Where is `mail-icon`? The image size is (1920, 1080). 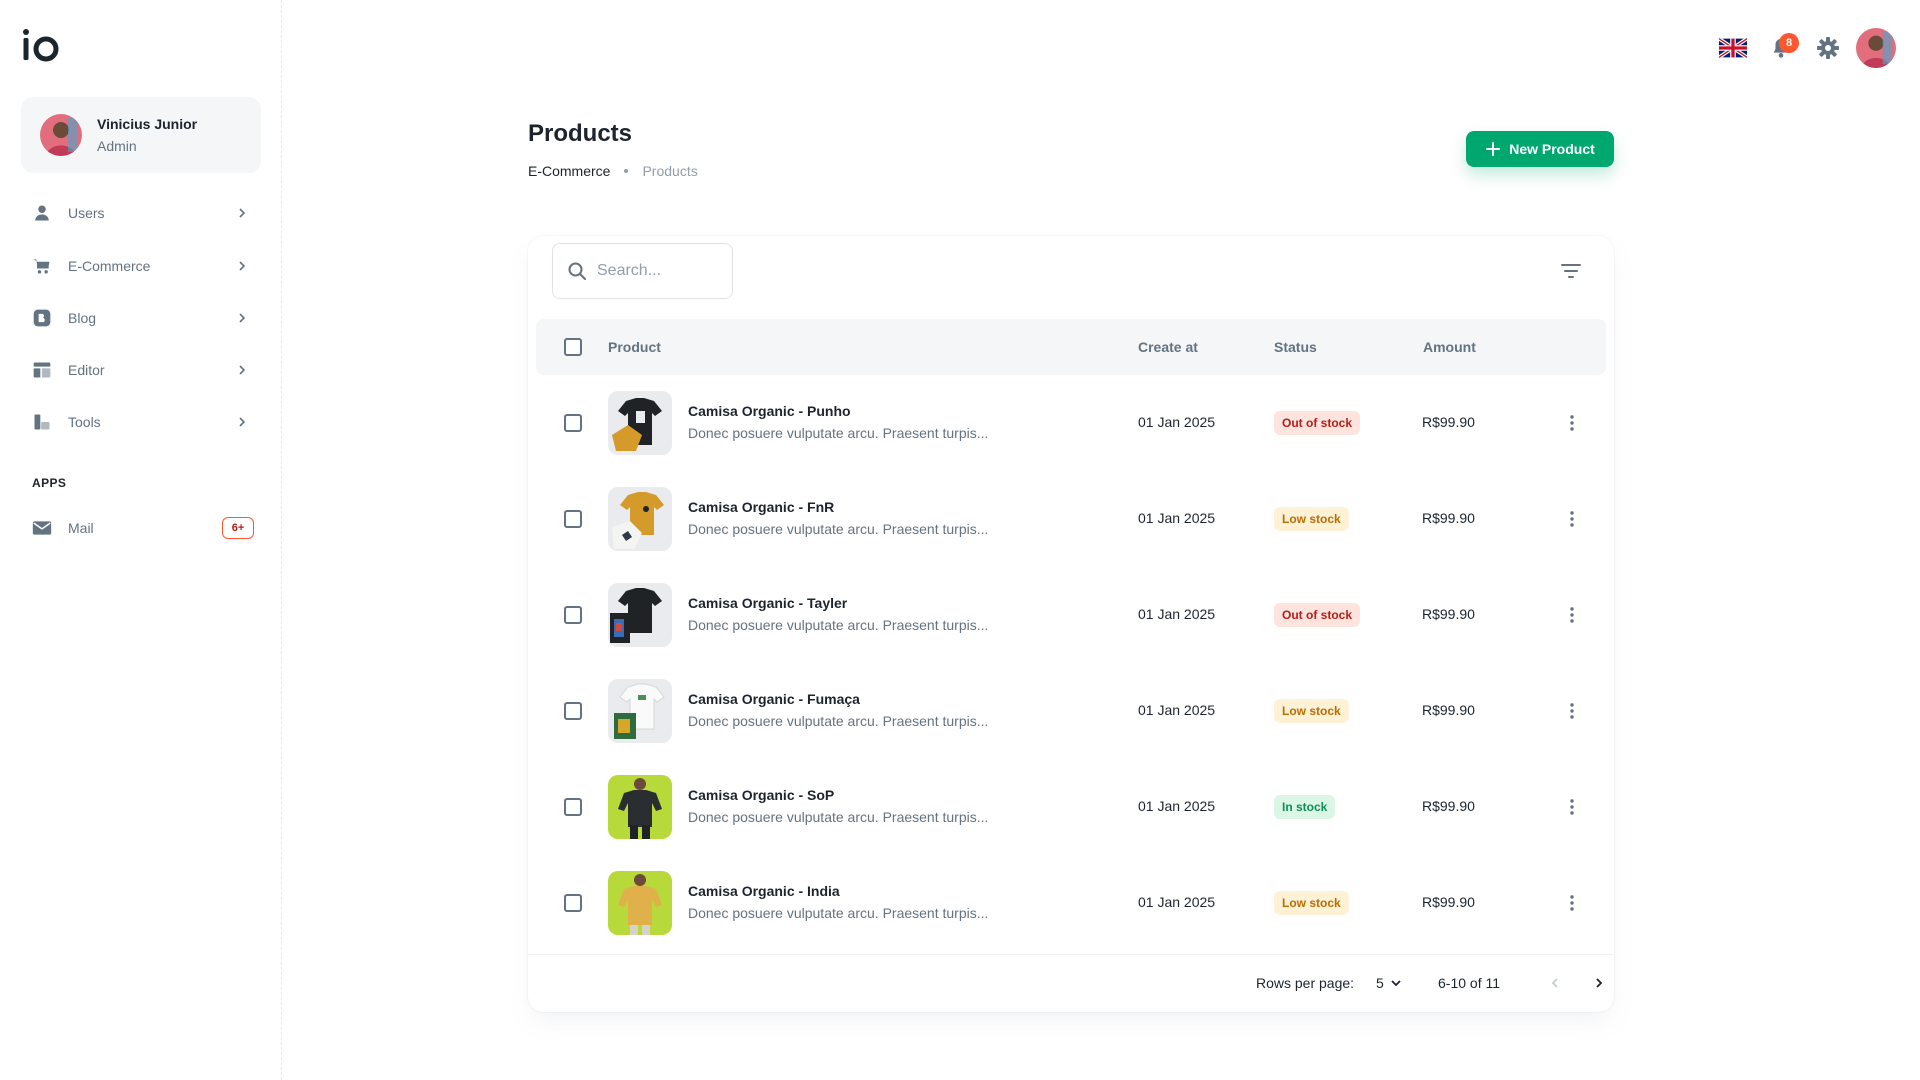
mail-icon is located at coordinates (42, 528).